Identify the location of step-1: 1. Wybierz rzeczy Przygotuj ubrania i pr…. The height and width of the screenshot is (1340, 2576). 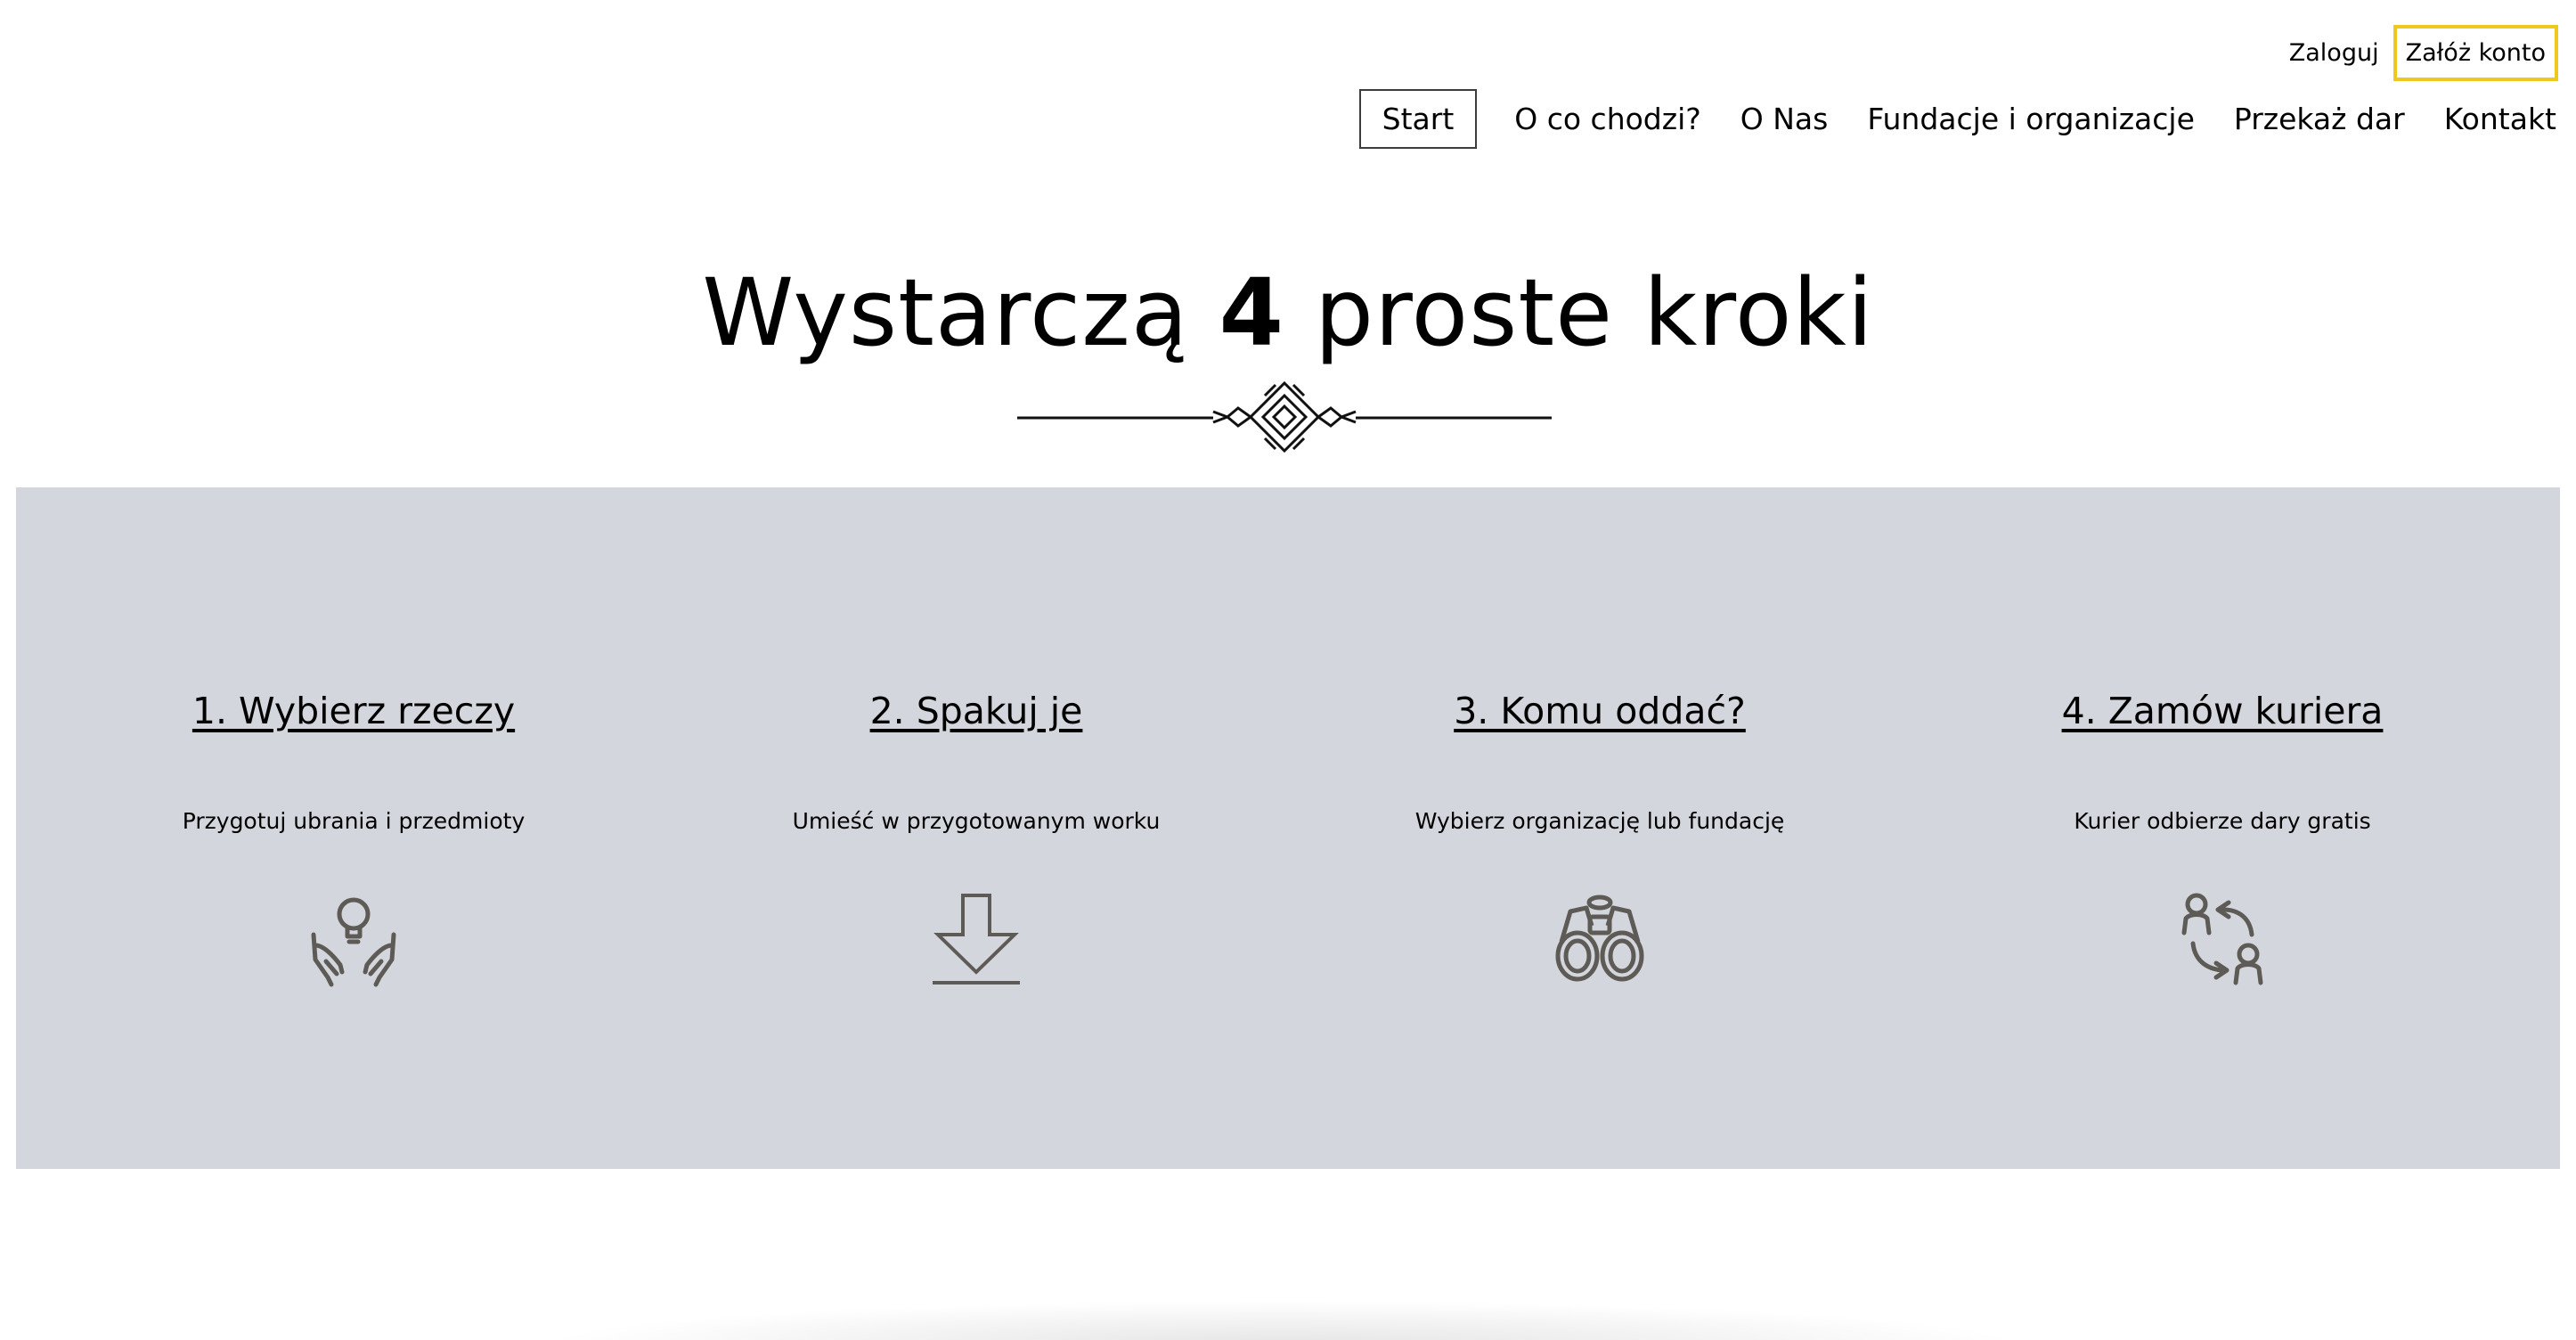
(354, 828).